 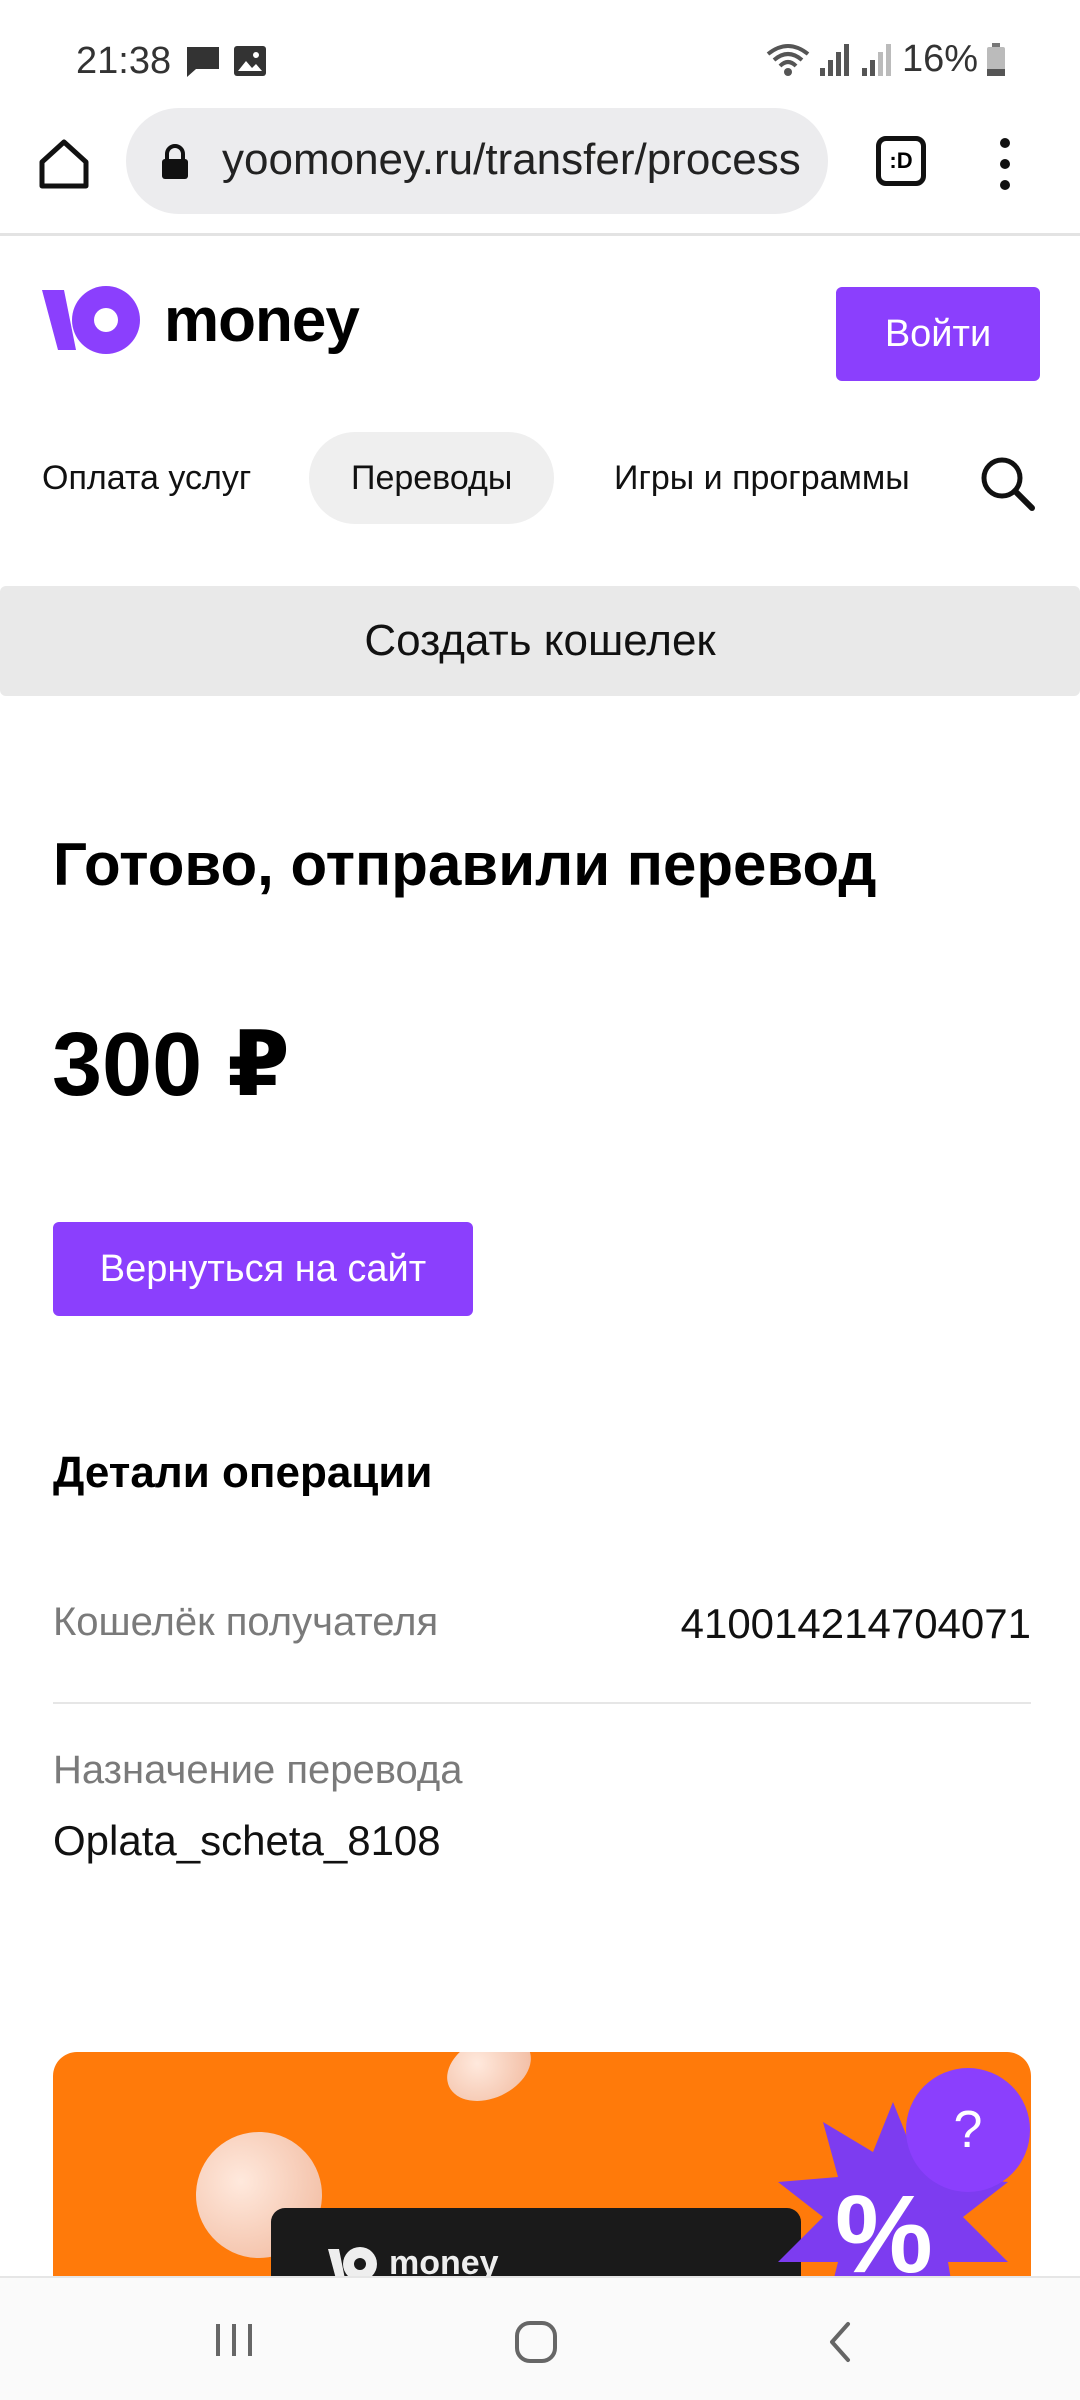 I want to click on lock-icon, so click(x=175, y=161).